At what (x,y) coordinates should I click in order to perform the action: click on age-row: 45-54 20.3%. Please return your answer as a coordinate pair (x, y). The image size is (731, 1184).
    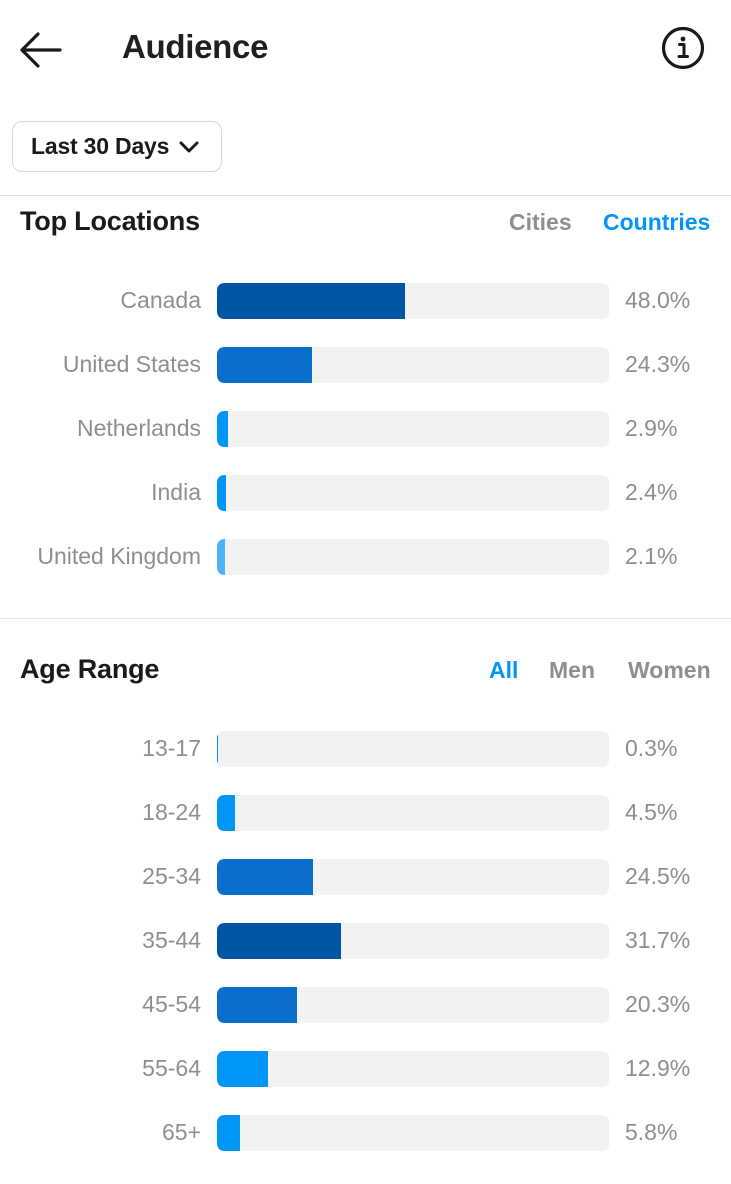
    Looking at the image, I should click on (365, 1005).